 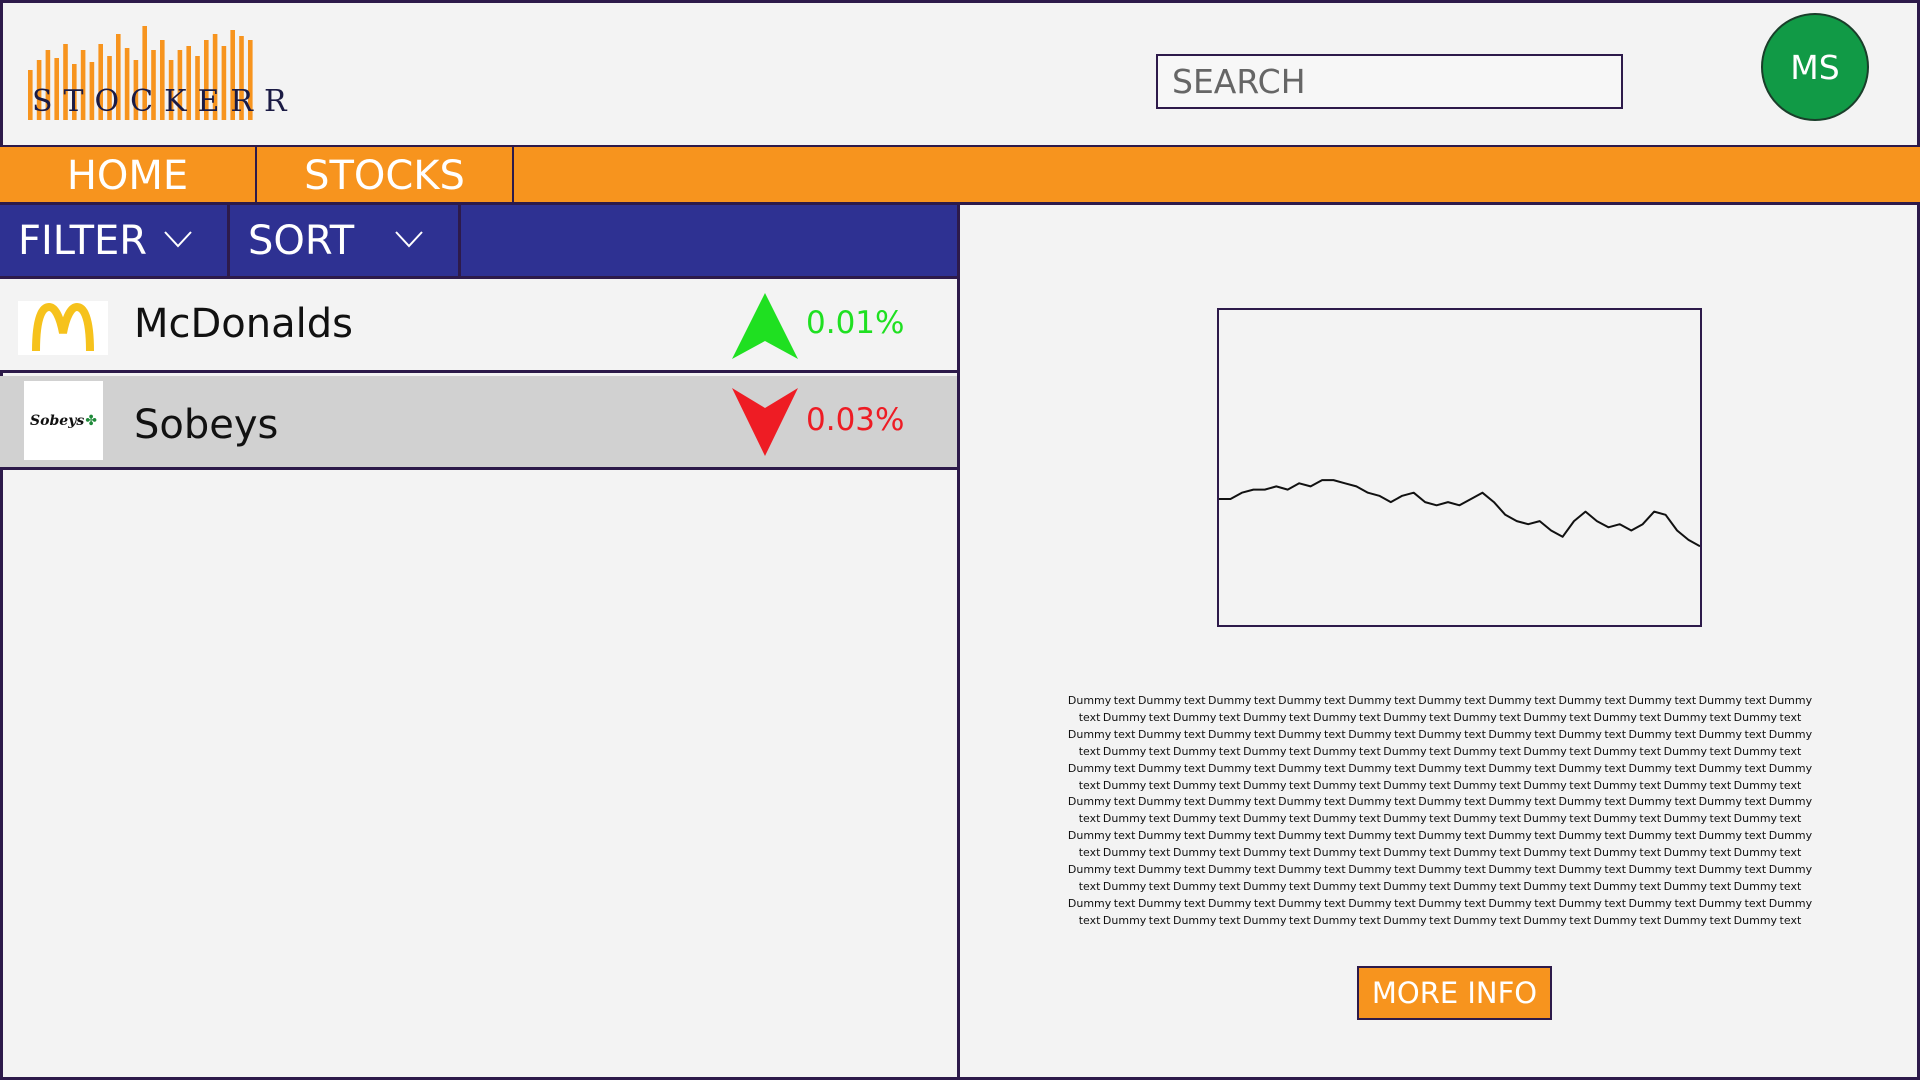 I want to click on mcdonalds-logo, so click(x=63, y=328).